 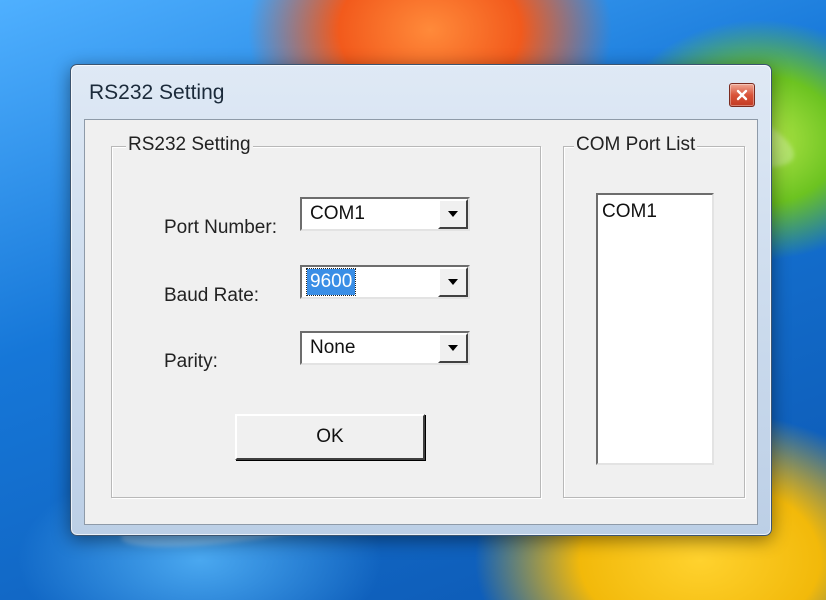 What do you see at coordinates (331, 282) in the screenshot?
I see `baud-rate-value: 9600` at bounding box center [331, 282].